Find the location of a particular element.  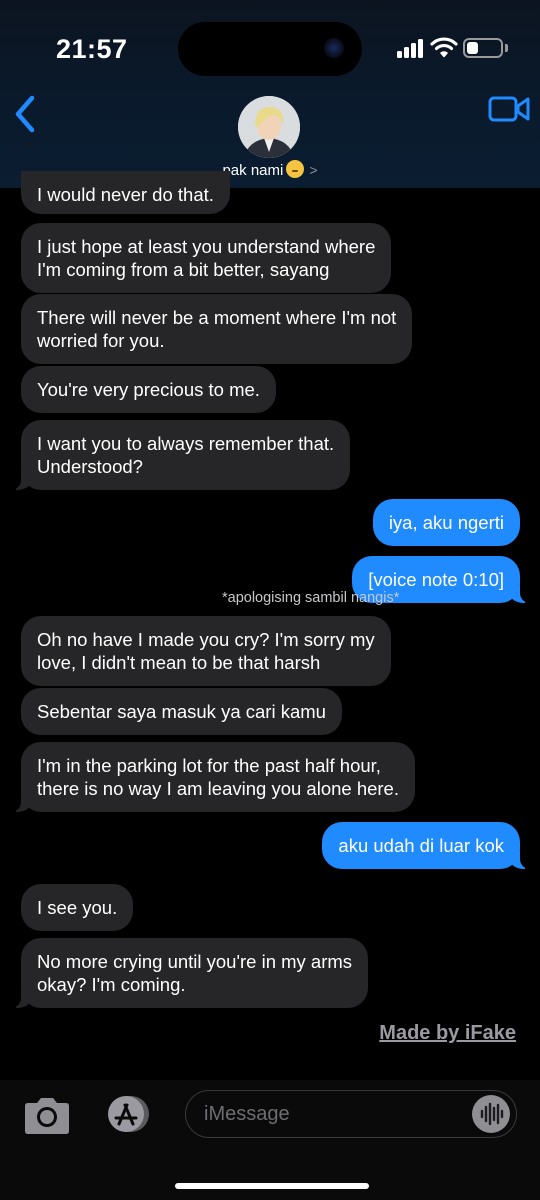

message-bubble-incoming: I would never do that. is located at coordinates (125, 192).